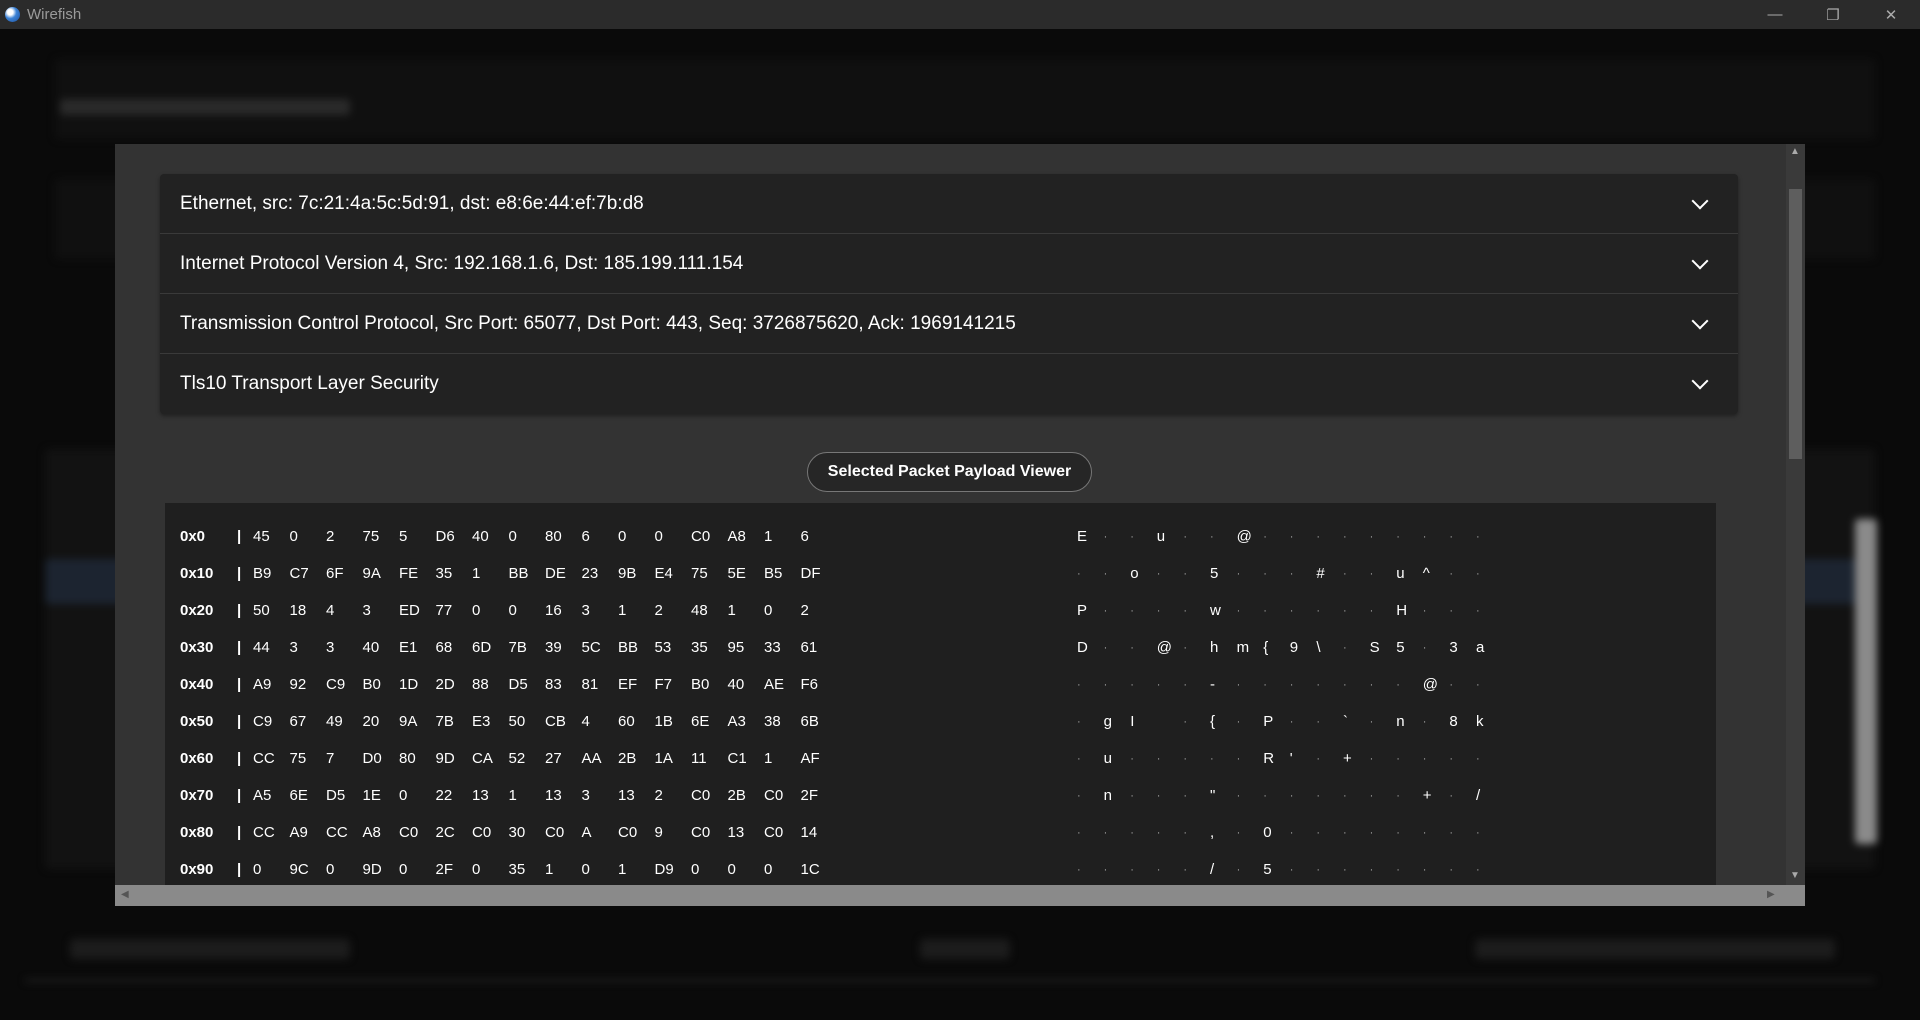  Describe the element at coordinates (1134, 573) in the screenshot. I see `ascii-char: o` at that location.